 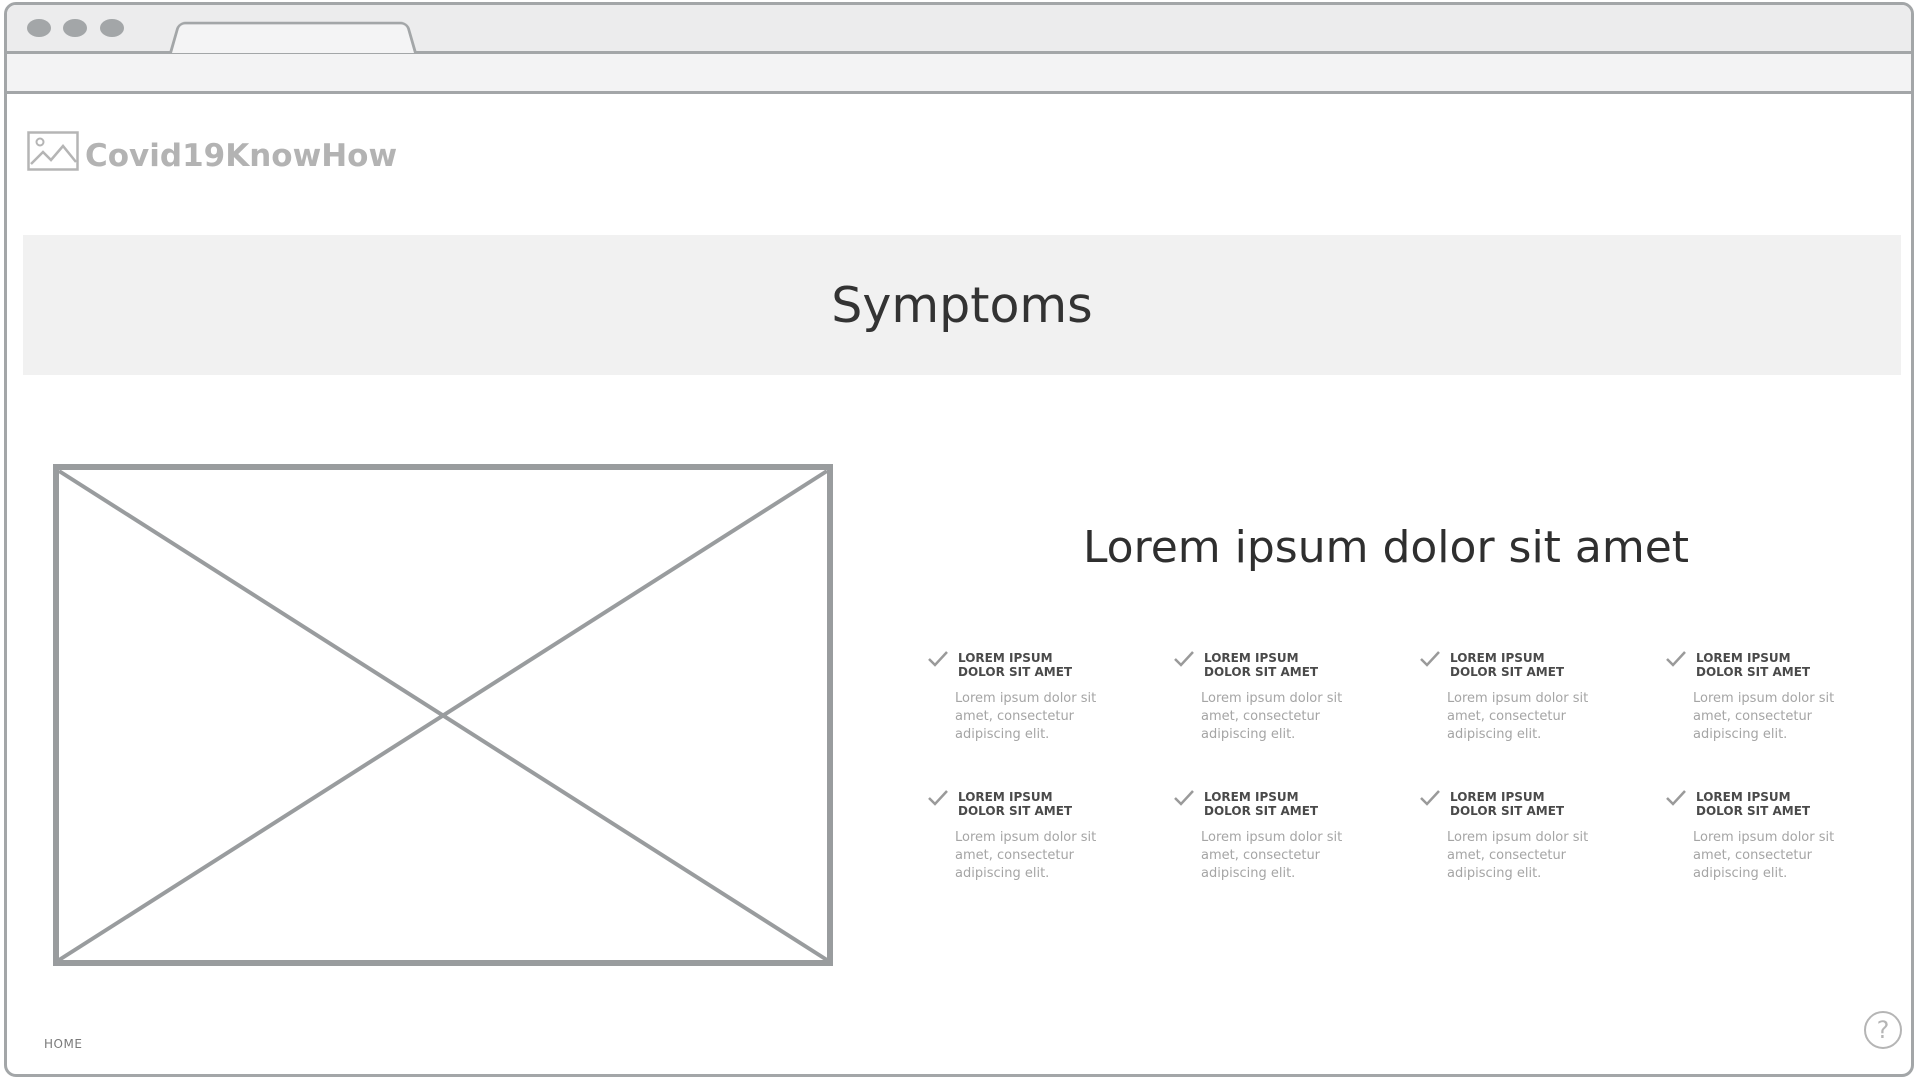 What do you see at coordinates (1883, 1030) in the screenshot?
I see `help-icon: ?` at bounding box center [1883, 1030].